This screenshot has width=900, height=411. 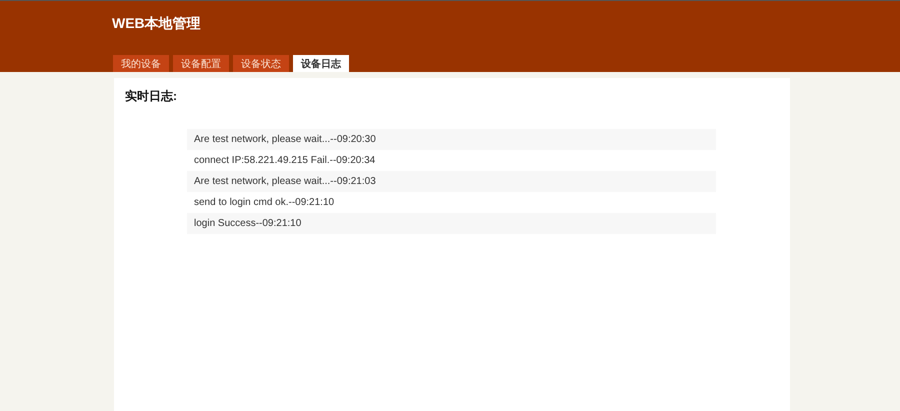 What do you see at coordinates (451, 181) in the screenshot?
I see `log-entry: Are test network, please wait...--09:21:03` at bounding box center [451, 181].